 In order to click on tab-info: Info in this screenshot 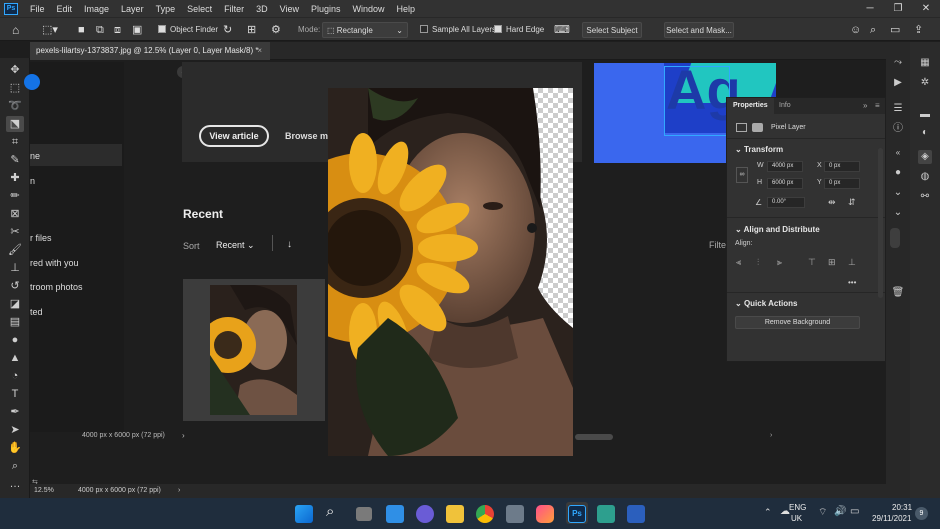, I will do `click(785, 106)`.